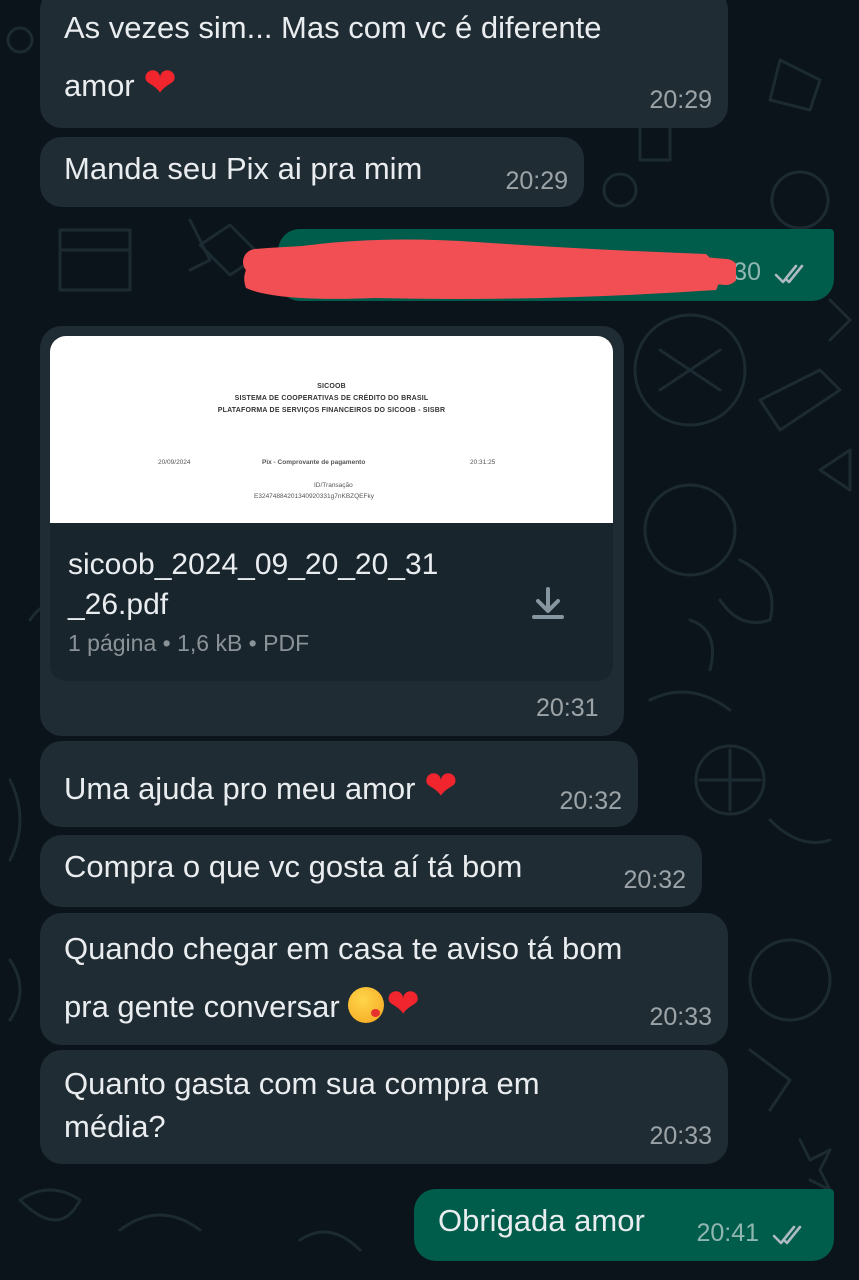 The width and height of the screenshot is (859, 1280). I want to click on message-timestamp: 20:31, so click(567, 708).